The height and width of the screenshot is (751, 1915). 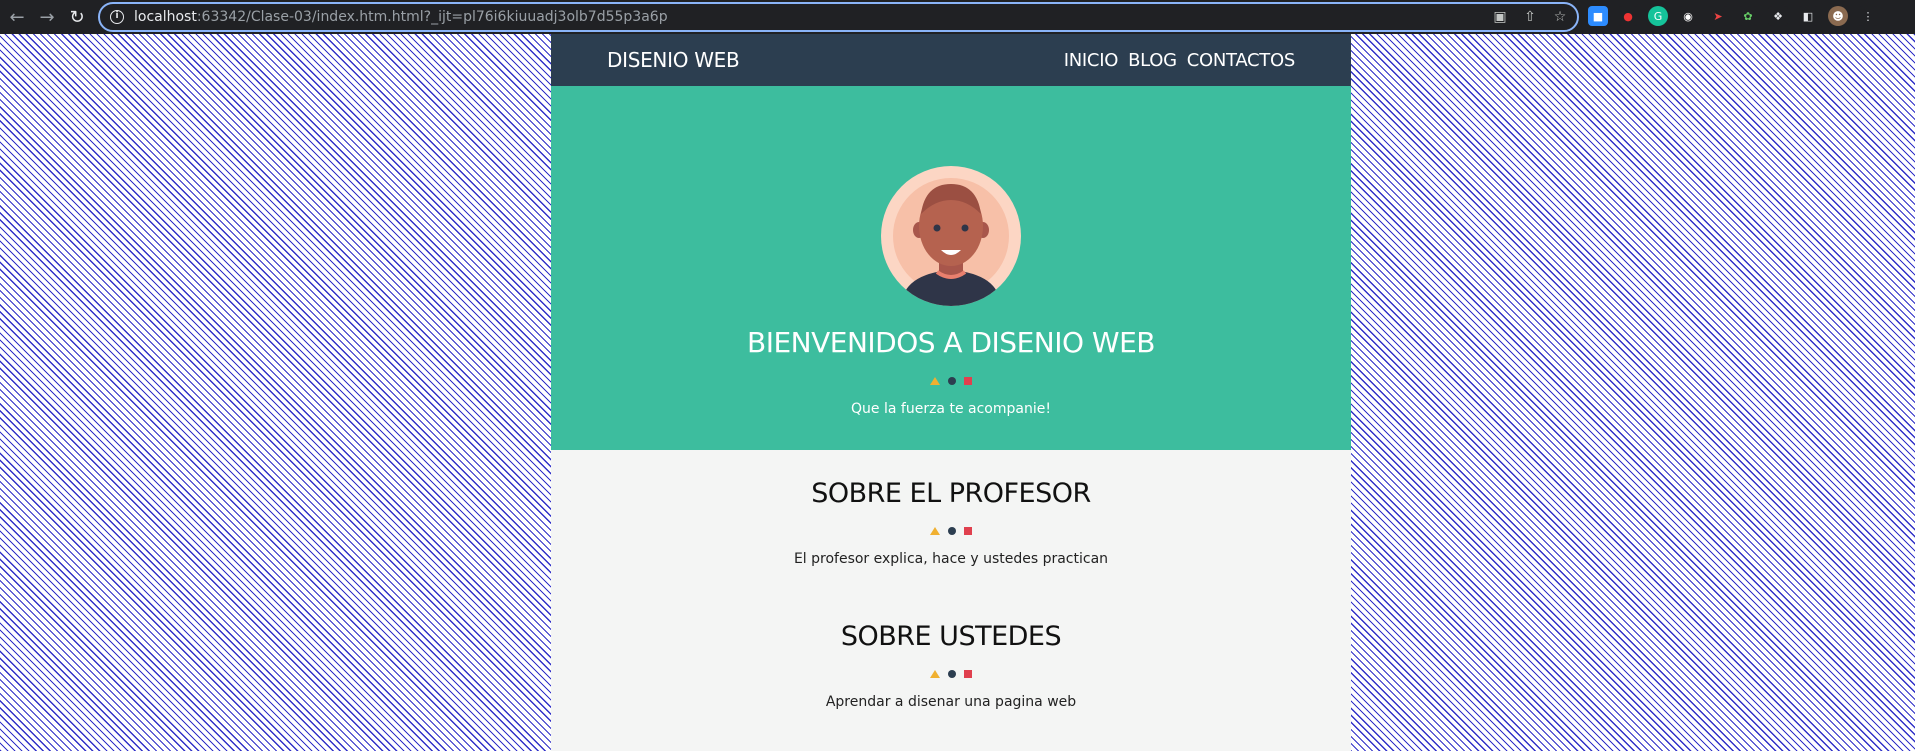 What do you see at coordinates (1688, 16) in the screenshot?
I see `globe-extension-icon: ◉` at bounding box center [1688, 16].